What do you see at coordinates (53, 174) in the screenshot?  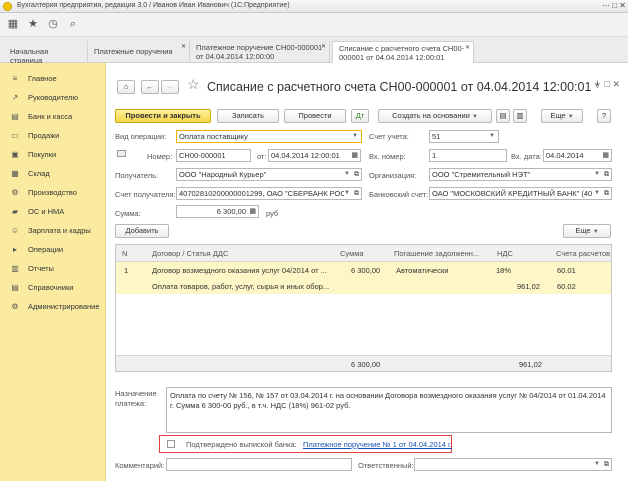 I see `sidebar-item-warehouse: ▦ Склад` at bounding box center [53, 174].